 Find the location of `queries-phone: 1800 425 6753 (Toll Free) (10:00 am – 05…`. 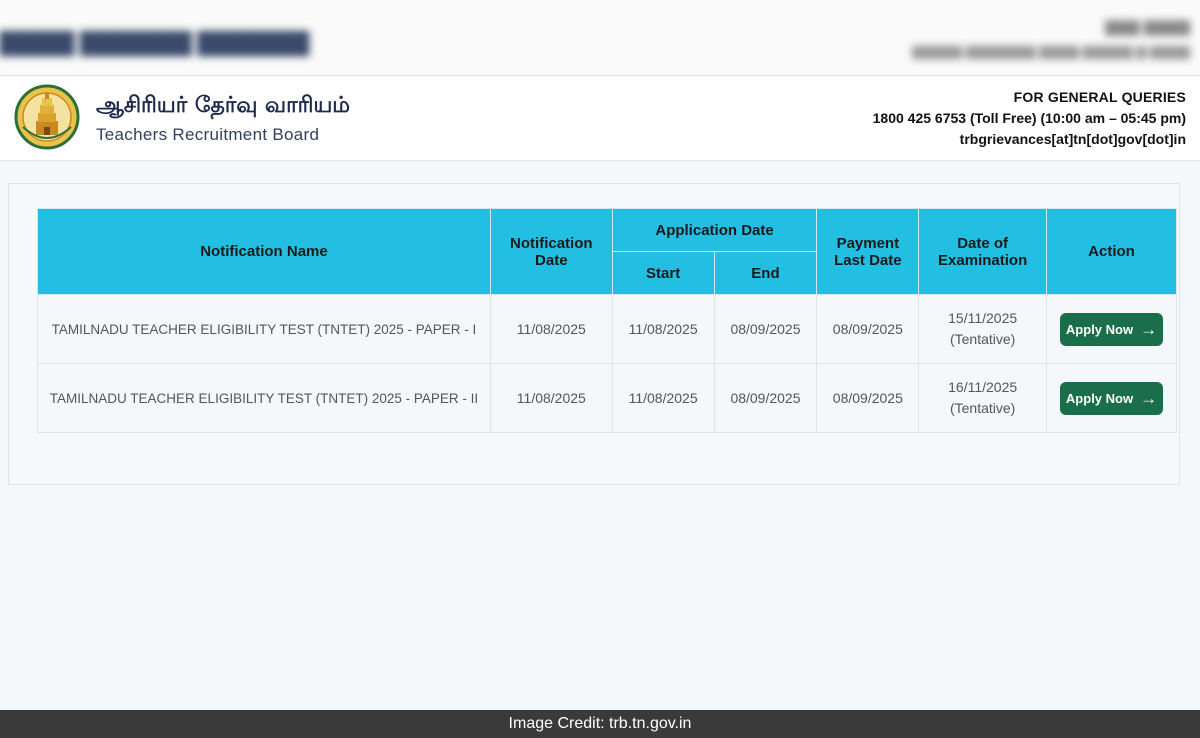

queries-phone: 1800 425 6753 (Toll Free) (10:00 am – 05… is located at coordinates (1029, 118).